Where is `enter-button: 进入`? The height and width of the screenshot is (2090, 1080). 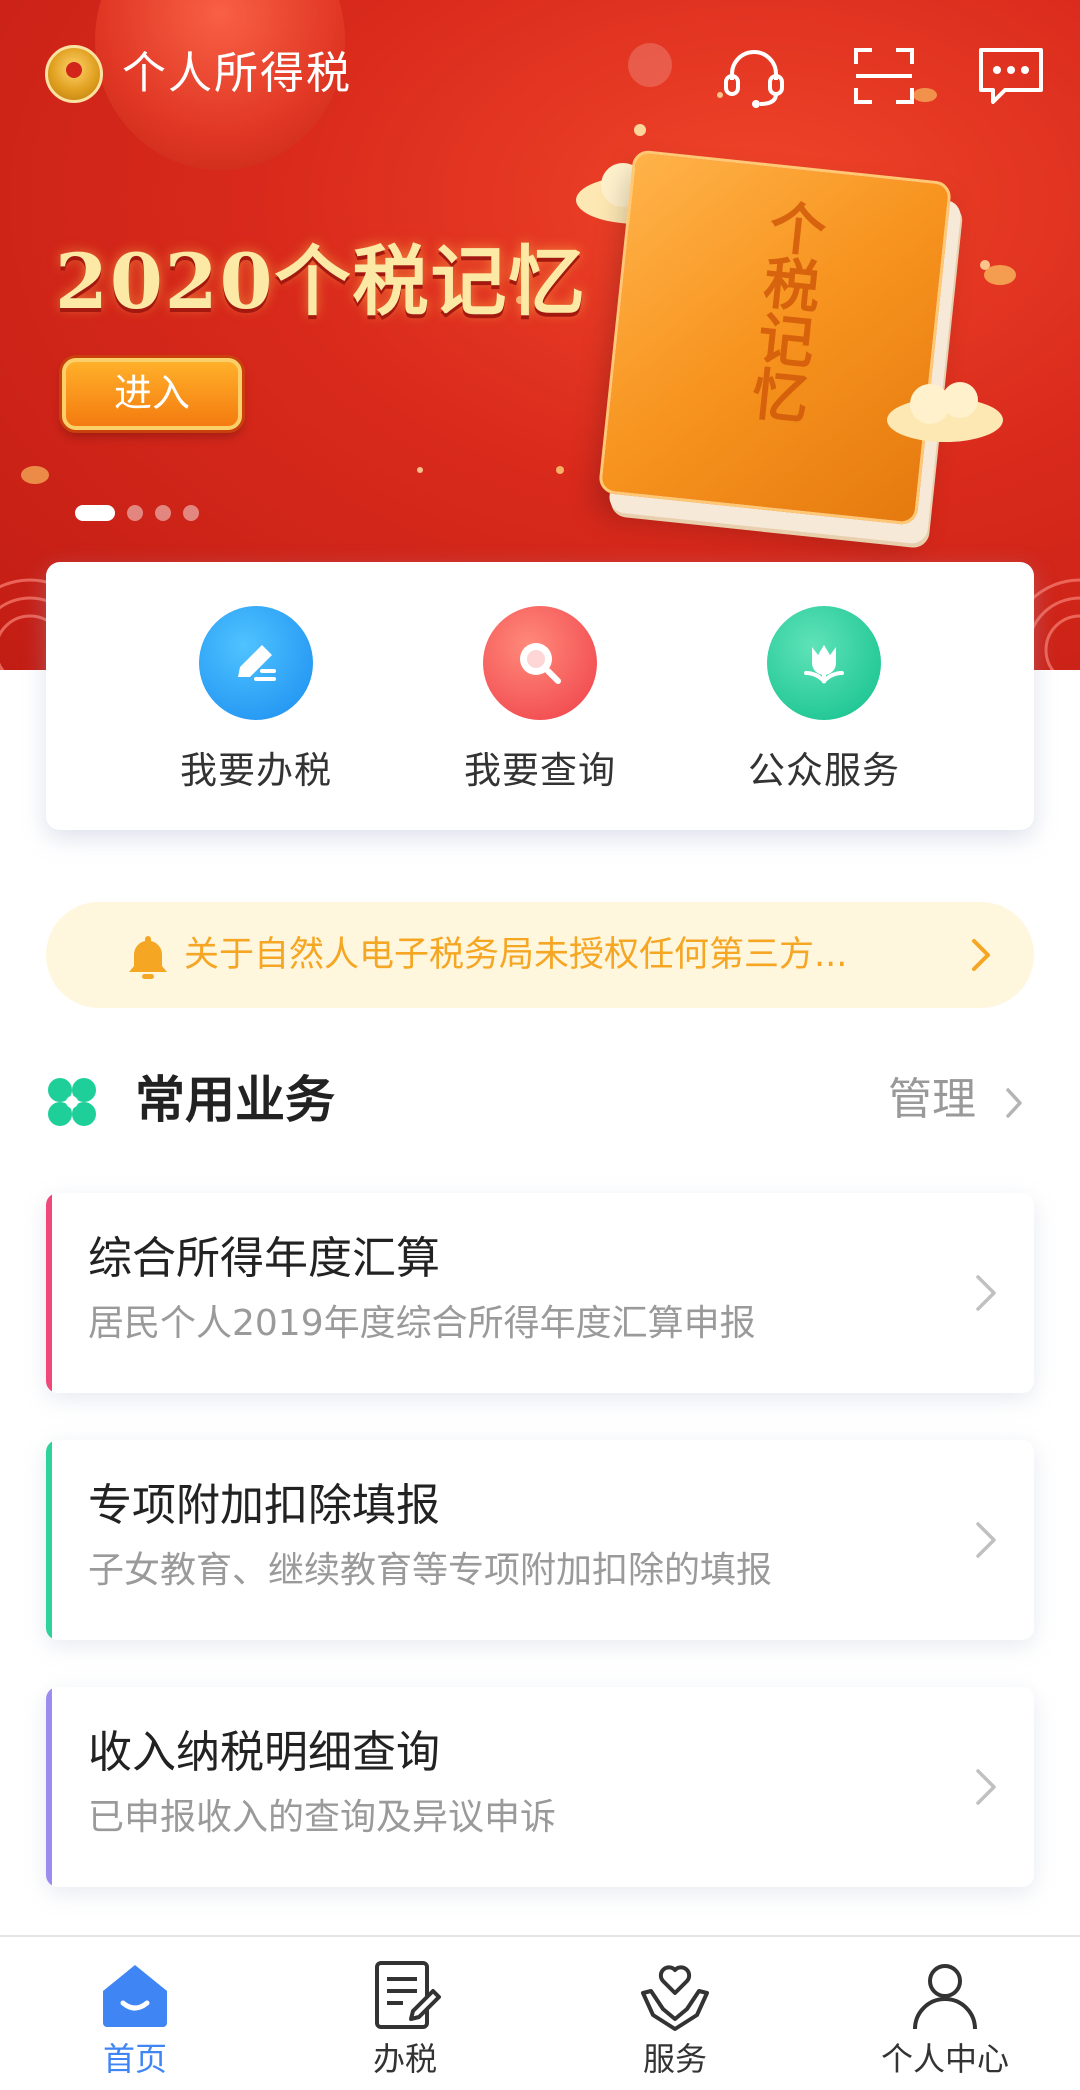
enter-button: 进入 is located at coordinates (152, 394).